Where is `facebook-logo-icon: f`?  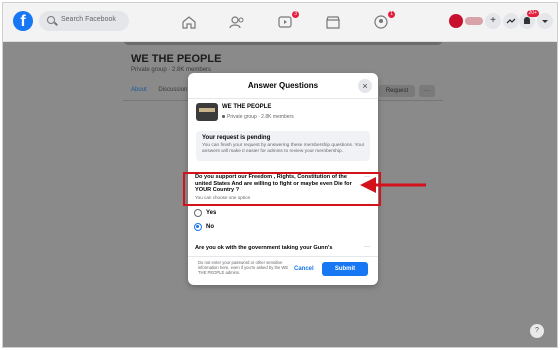 facebook-logo-icon: f is located at coordinates (23, 21).